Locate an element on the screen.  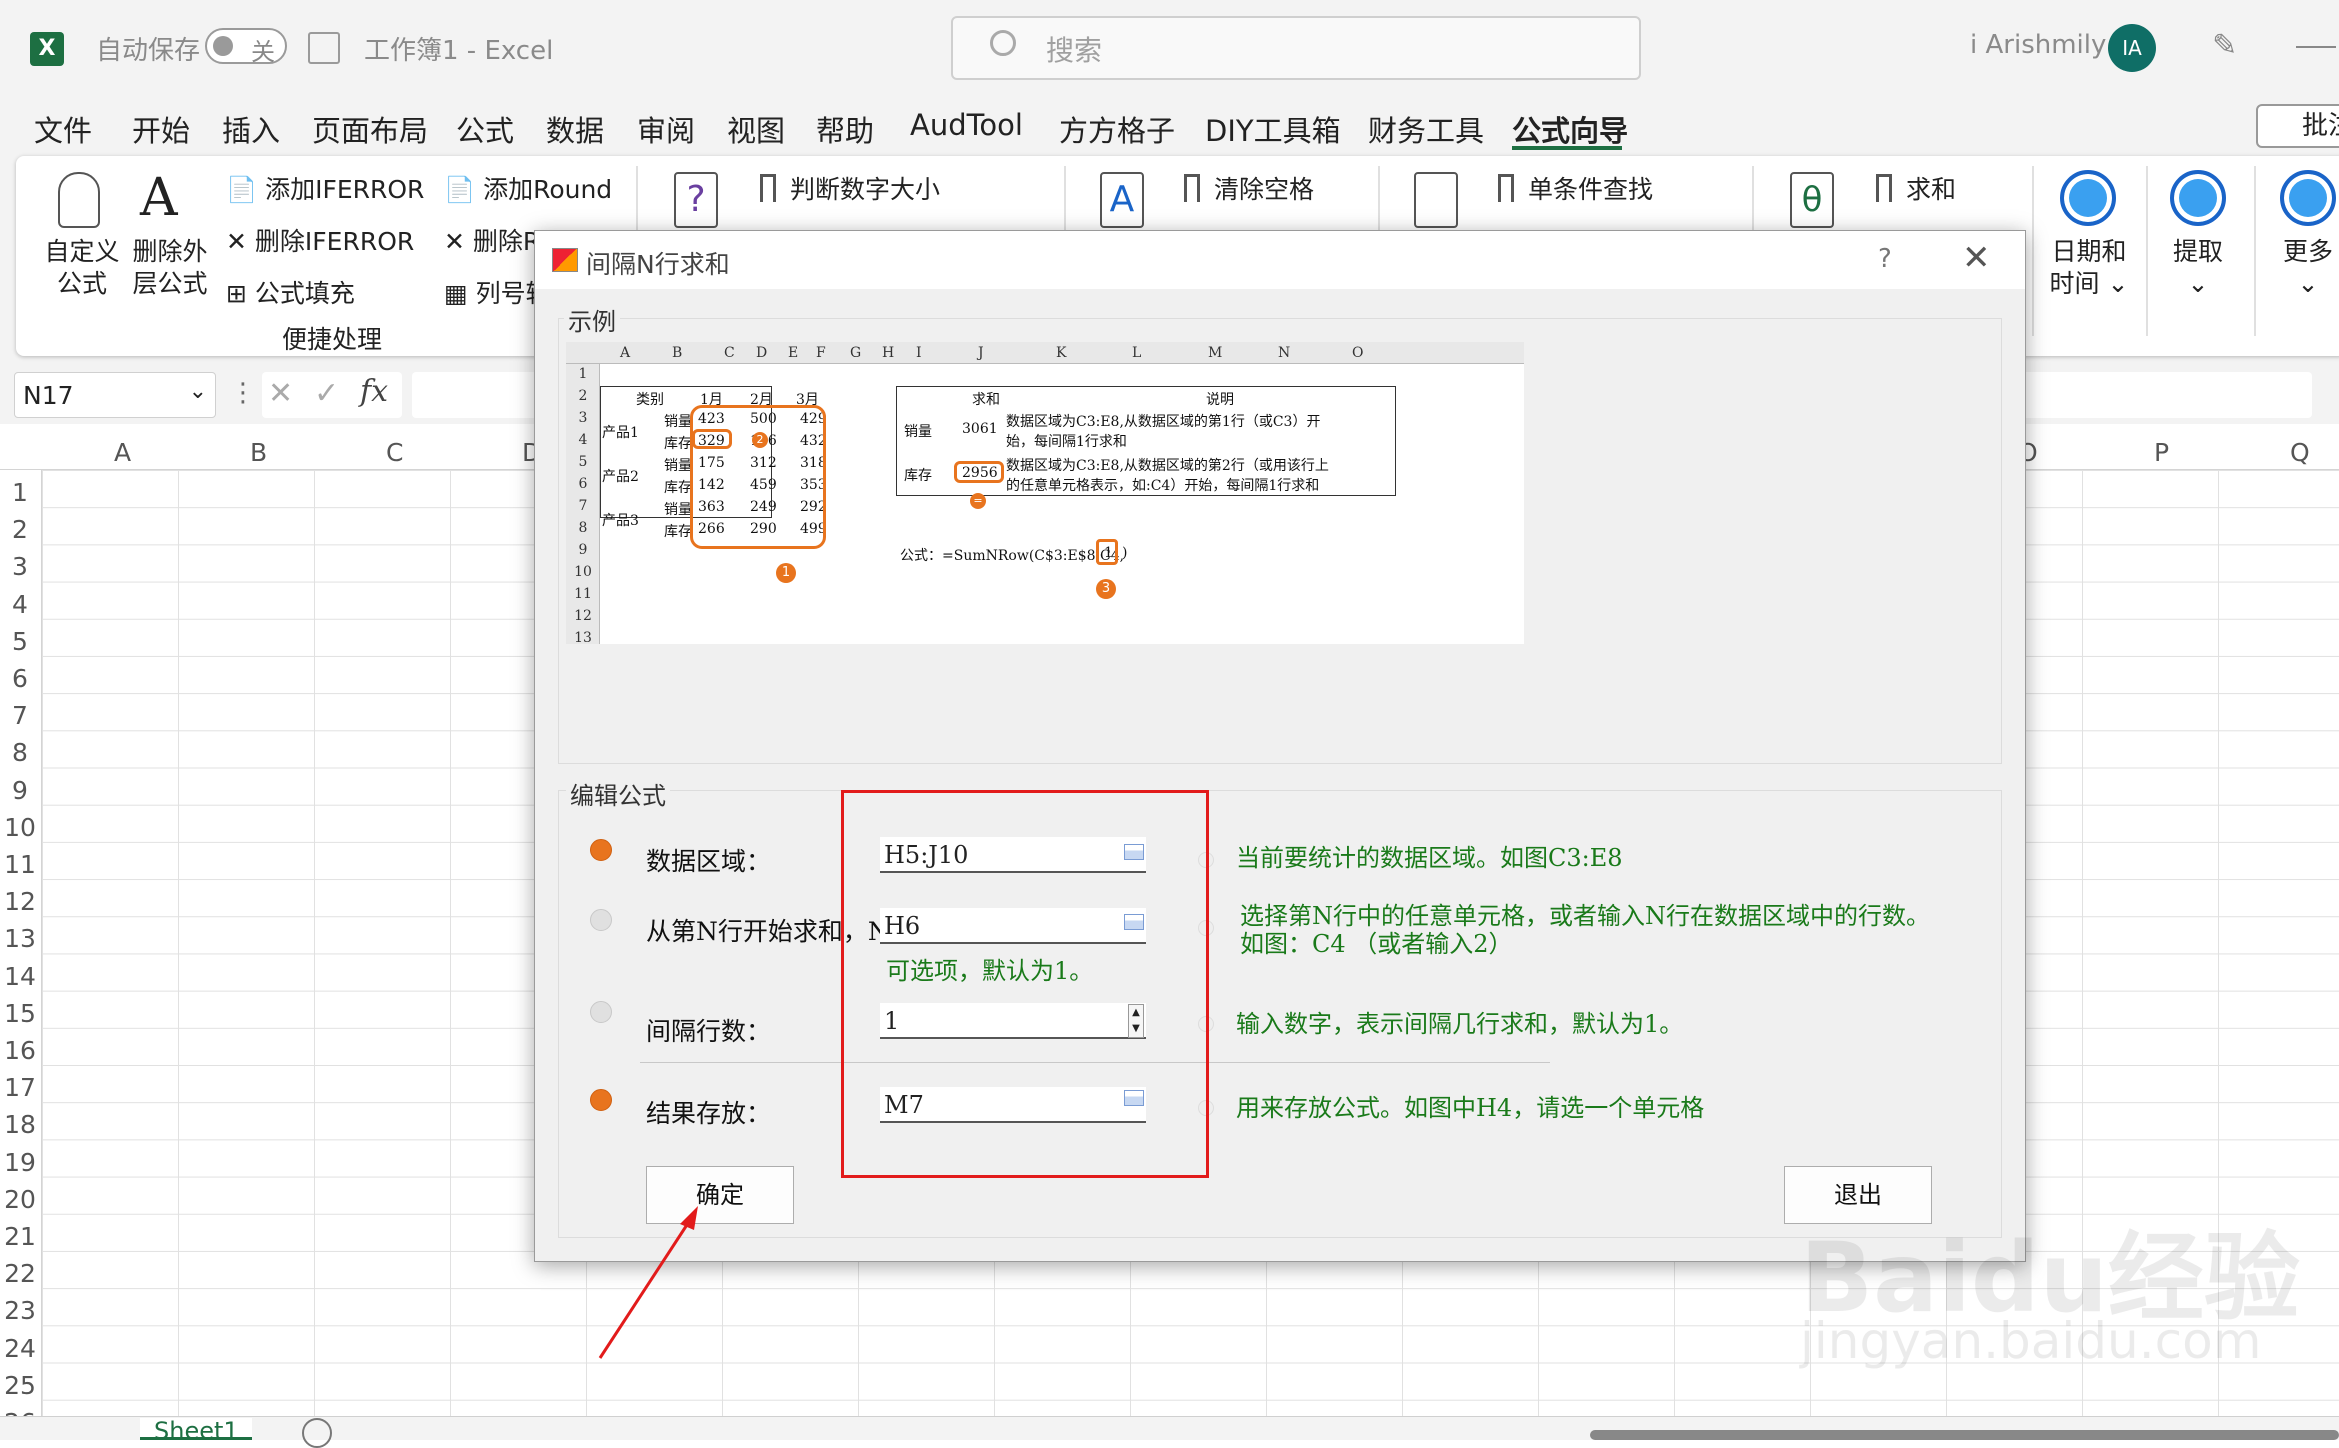
name-box: N17 ⌄ is located at coordinates (115, 395).